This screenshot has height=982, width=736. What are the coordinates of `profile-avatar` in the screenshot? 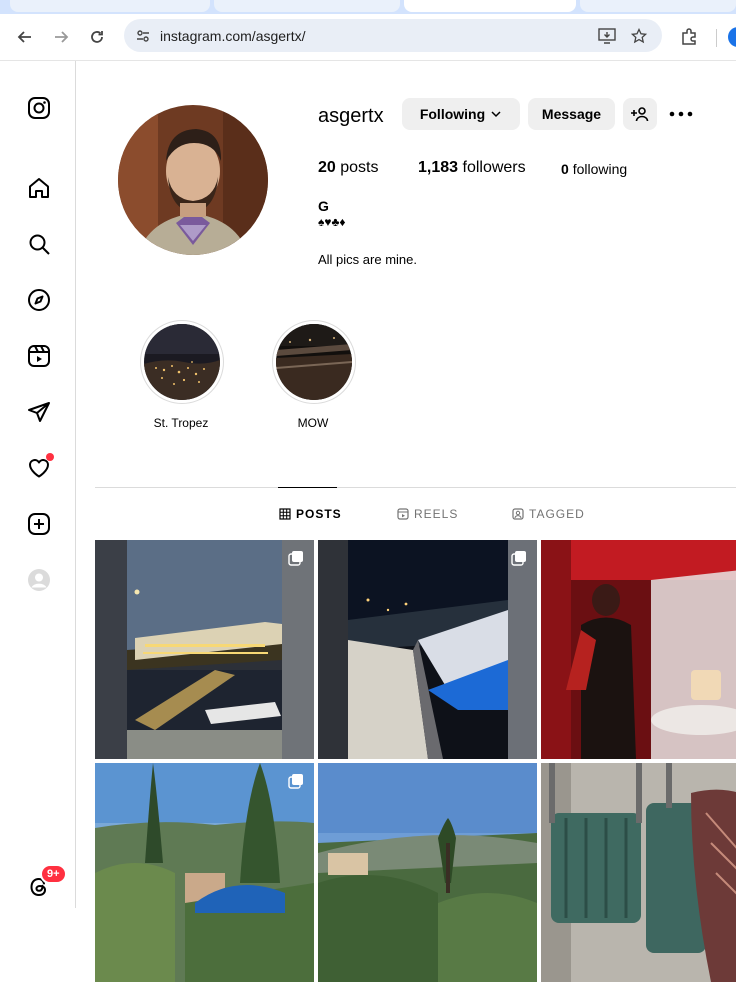 It's located at (193, 180).